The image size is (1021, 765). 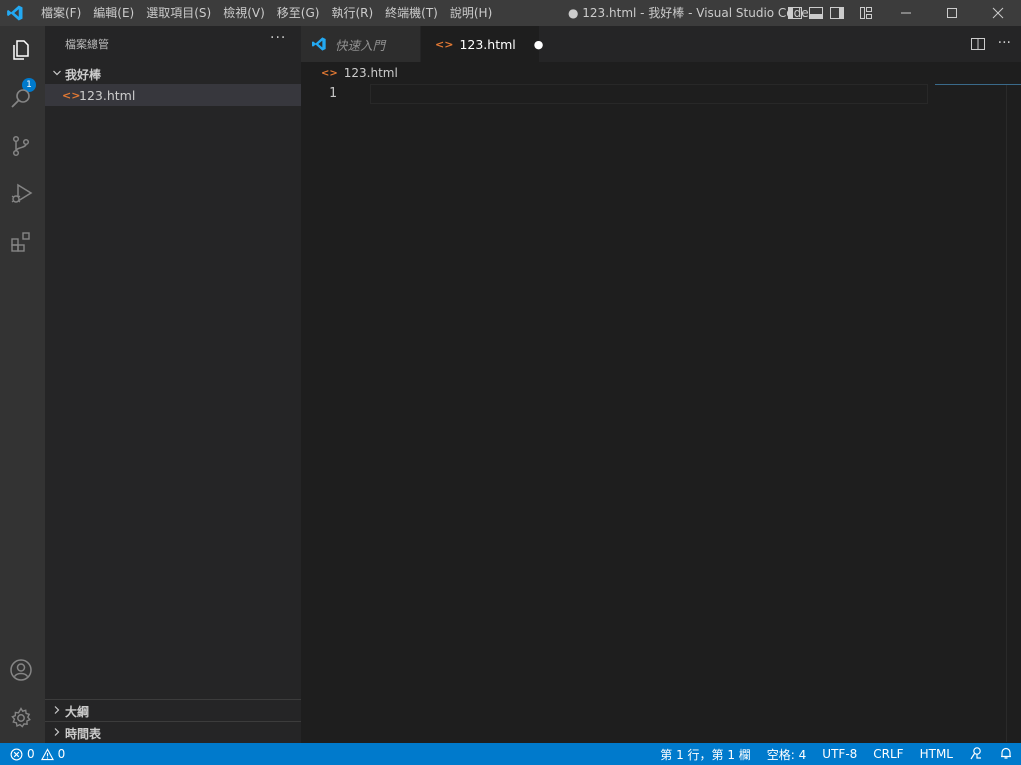 I want to click on minimap-slider, so click(x=978, y=84).